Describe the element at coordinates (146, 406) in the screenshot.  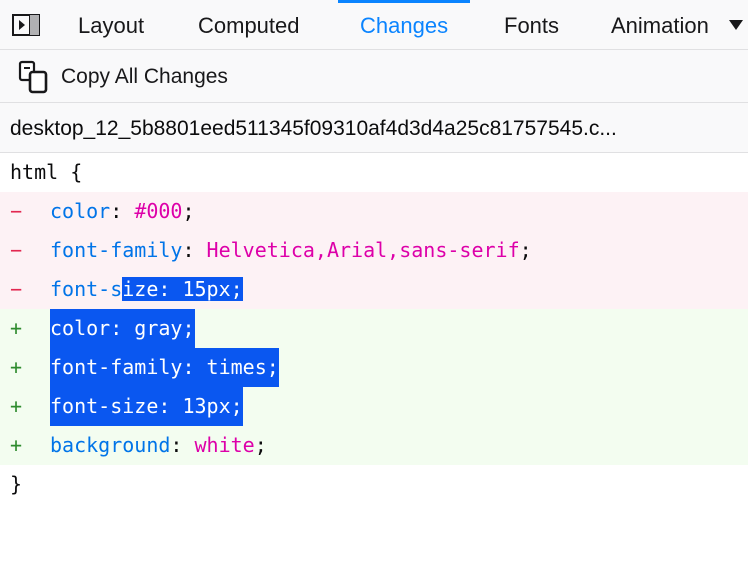
I see `declaration-text-selected: font-size: 13px;` at that location.